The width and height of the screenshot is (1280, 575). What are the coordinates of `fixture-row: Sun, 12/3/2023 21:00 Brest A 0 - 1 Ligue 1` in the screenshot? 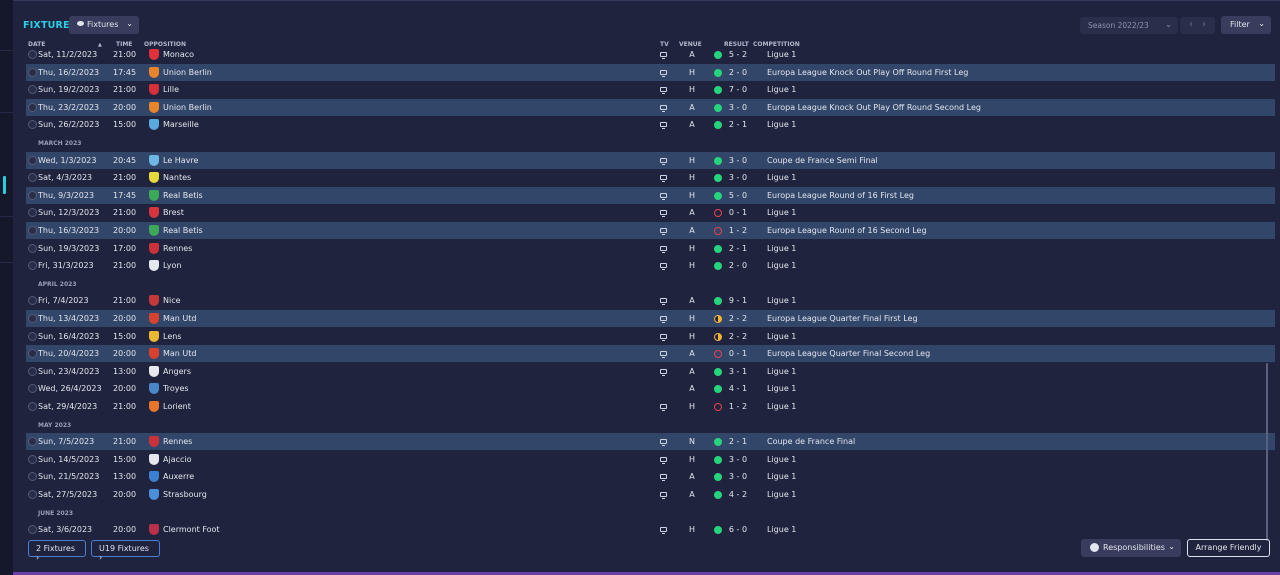 It's located at (650, 212).